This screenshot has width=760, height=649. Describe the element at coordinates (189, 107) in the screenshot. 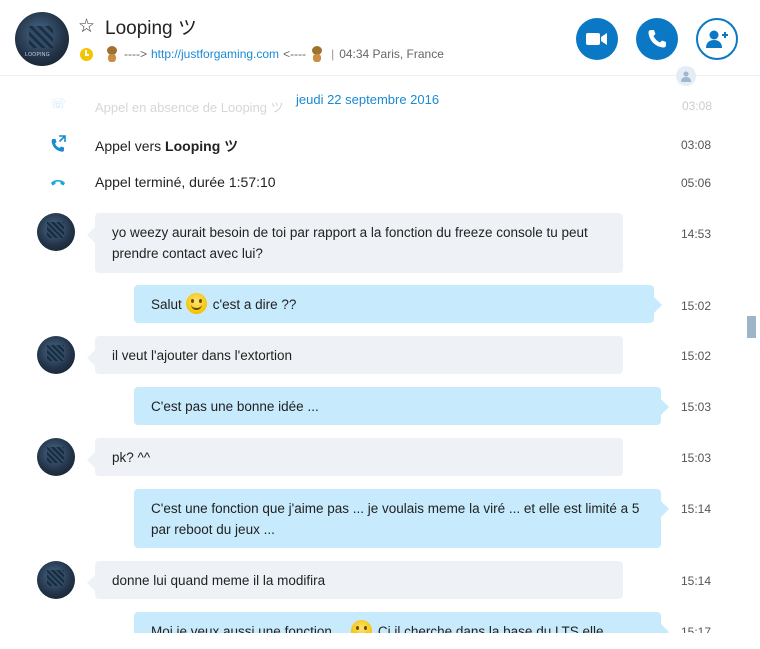

I see `missed-call-notice: Appel en absence de Looping ツ` at that location.